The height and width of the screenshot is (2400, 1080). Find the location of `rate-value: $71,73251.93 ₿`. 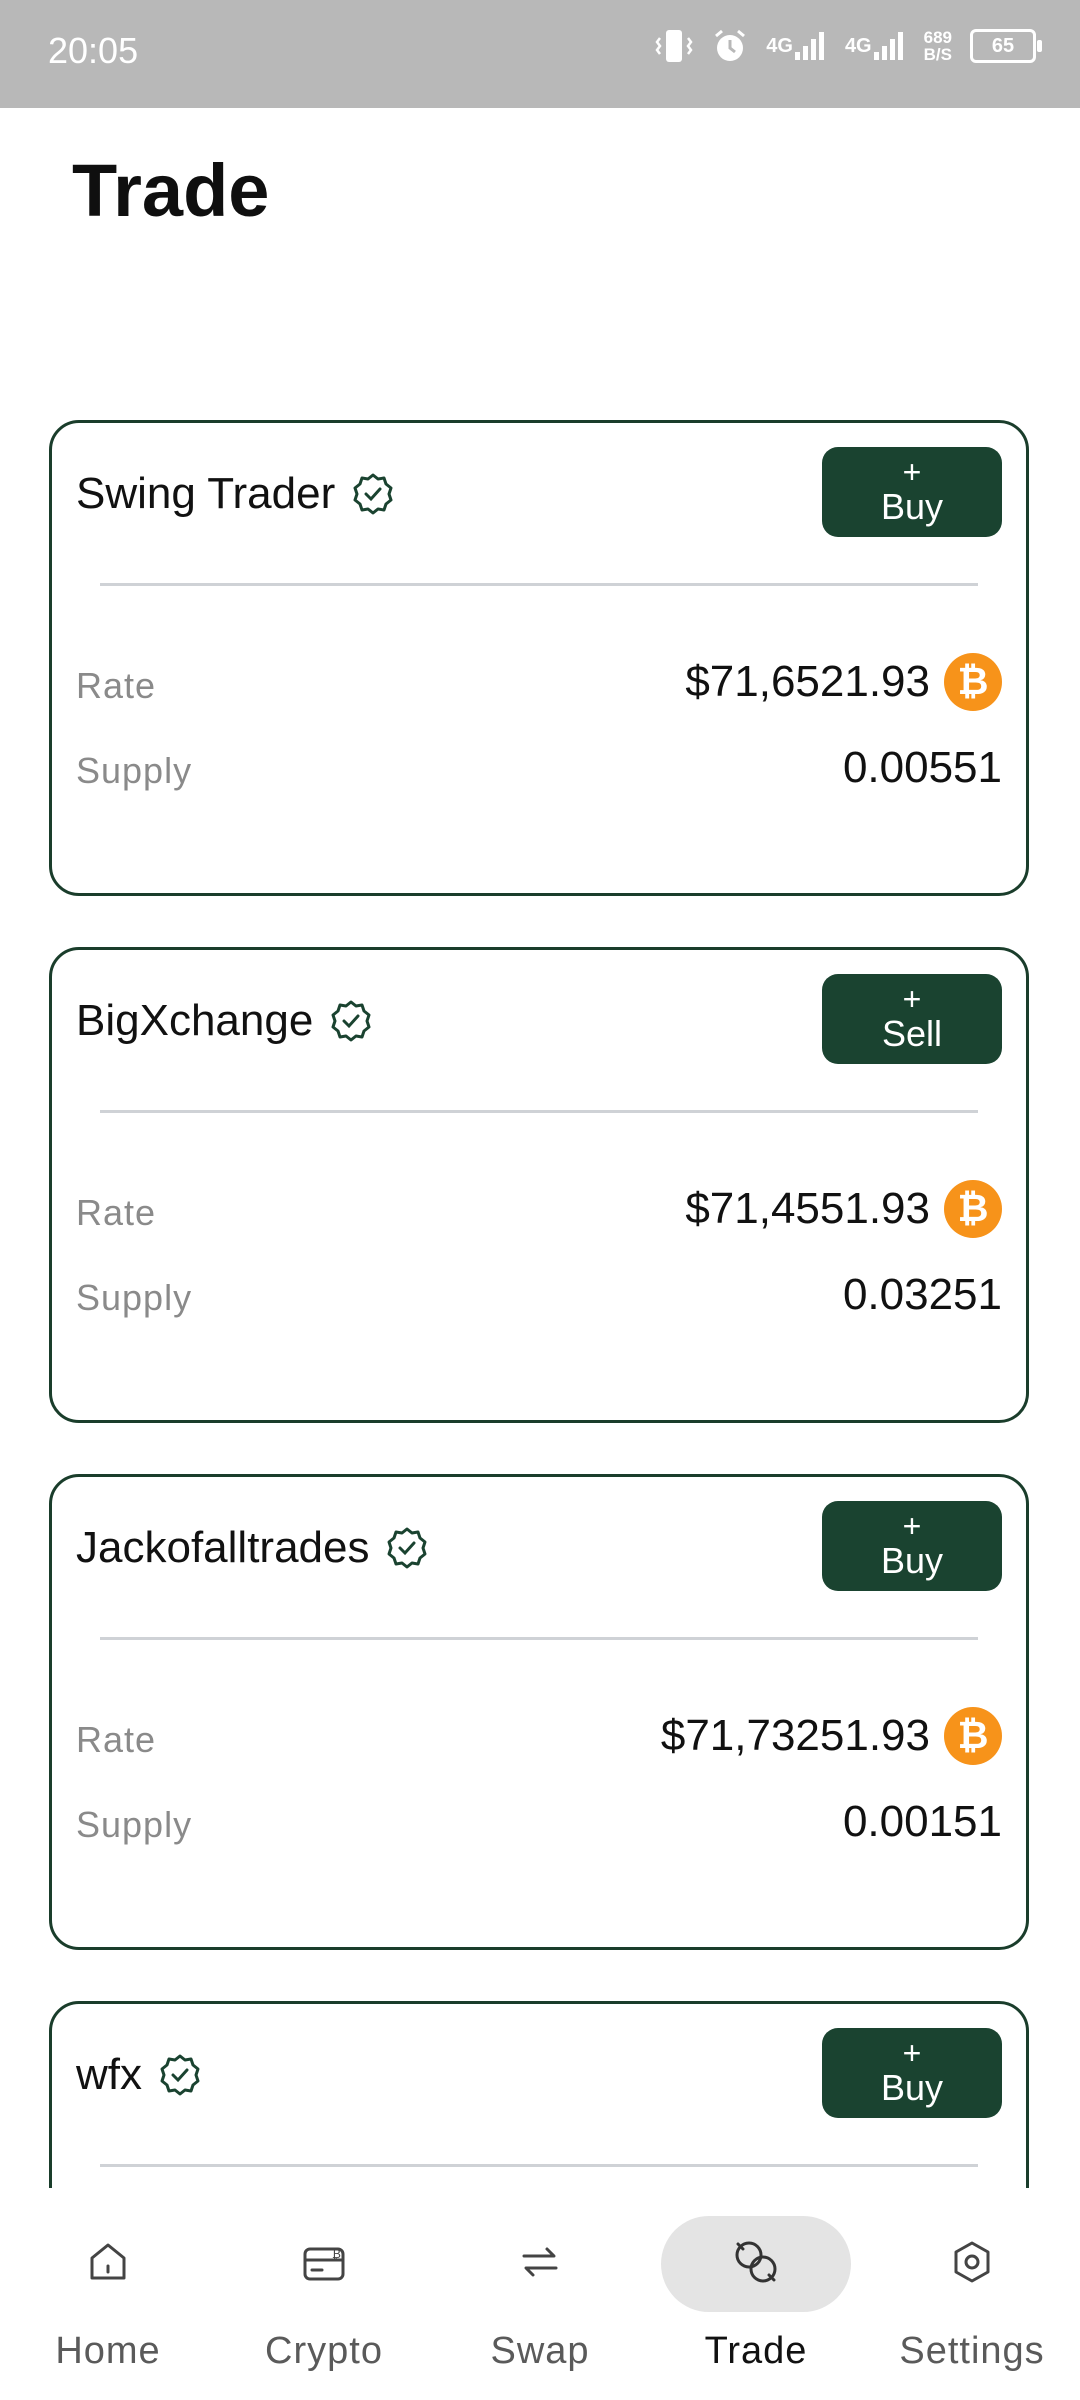

rate-value: $71,73251.93 ₿ is located at coordinates (831, 1736).